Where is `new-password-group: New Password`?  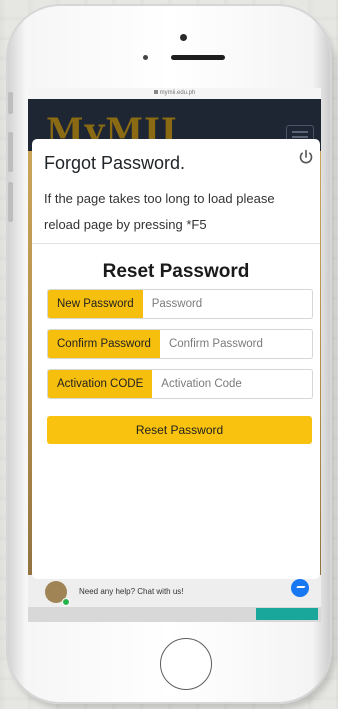 new-password-group: New Password is located at coordinates (180, 304).